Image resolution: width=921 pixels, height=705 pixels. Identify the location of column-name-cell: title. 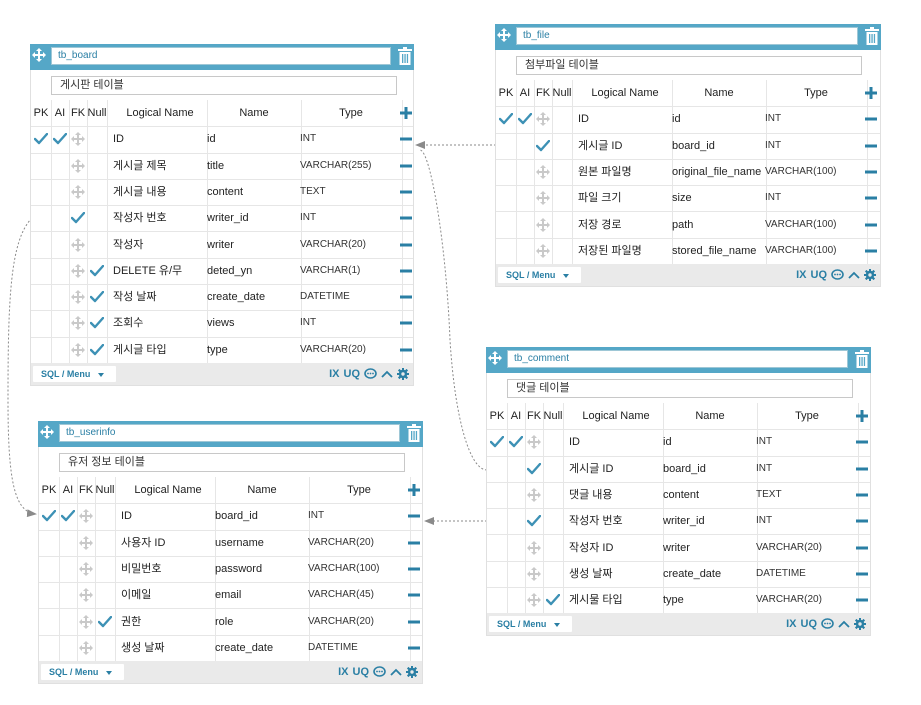
(251, 165).